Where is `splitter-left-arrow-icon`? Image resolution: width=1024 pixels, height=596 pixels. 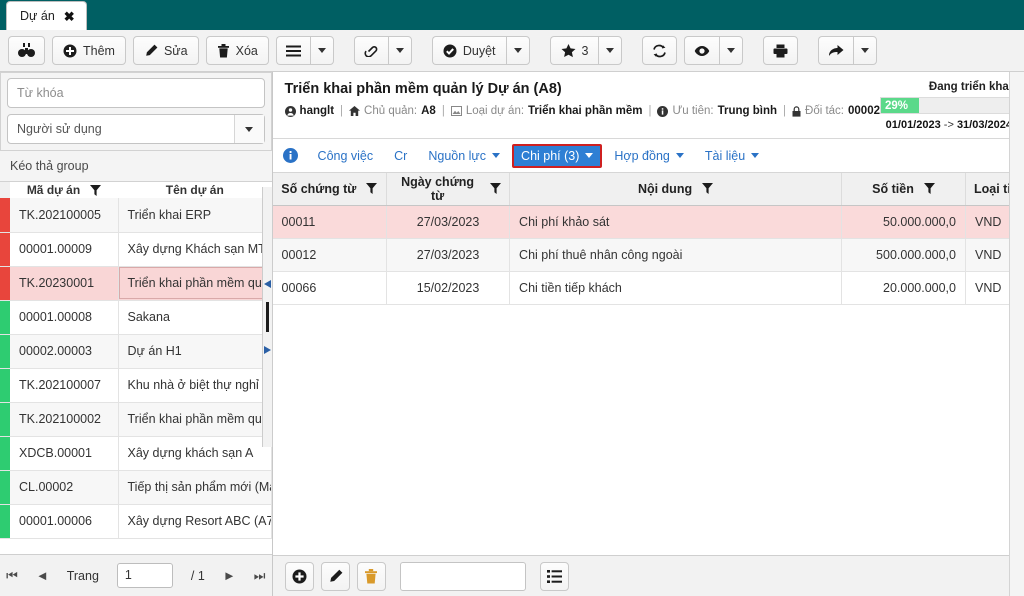
splitter-left-arrow-icon is located at coordinates (267, 284).